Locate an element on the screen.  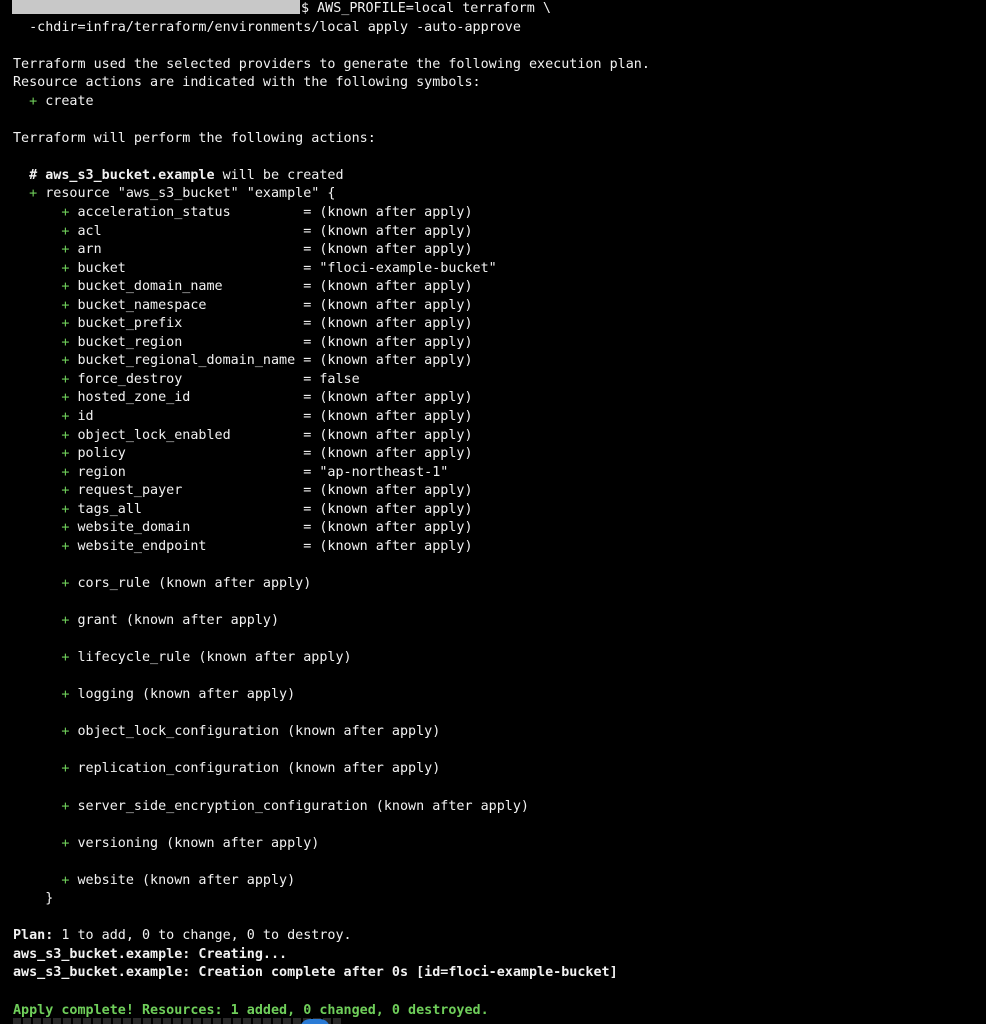
will-be-created-text: will be created is located at coordinates (279, 175).